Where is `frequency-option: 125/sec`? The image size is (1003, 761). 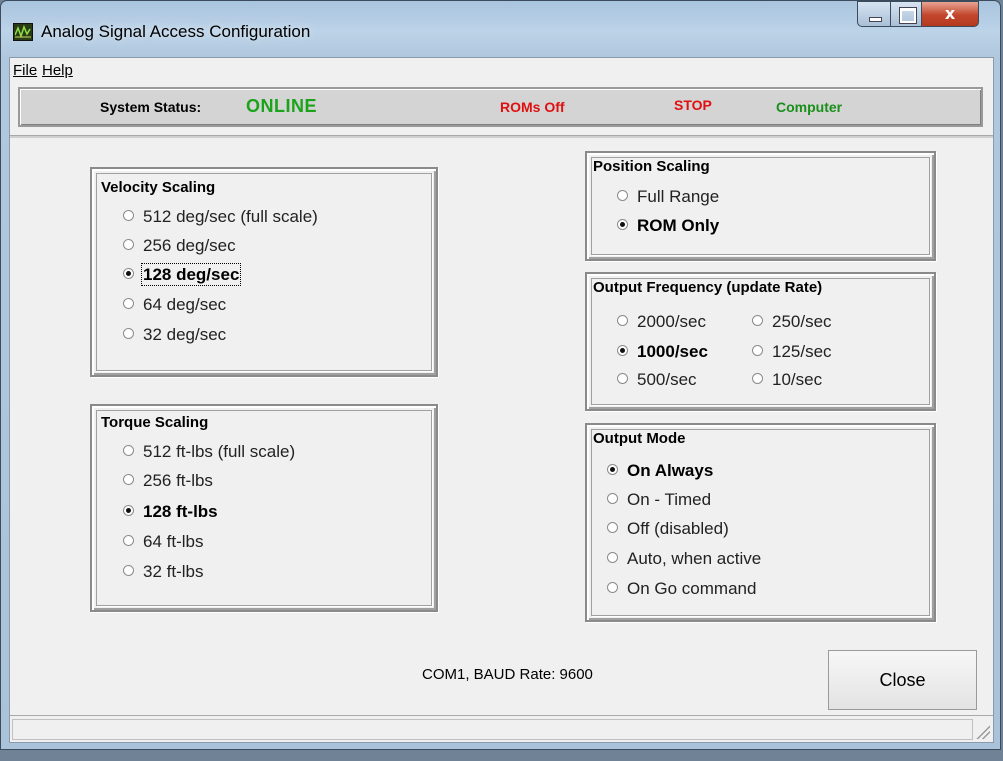
frequency-option: 125/sec is located at coordinates (792, 352).